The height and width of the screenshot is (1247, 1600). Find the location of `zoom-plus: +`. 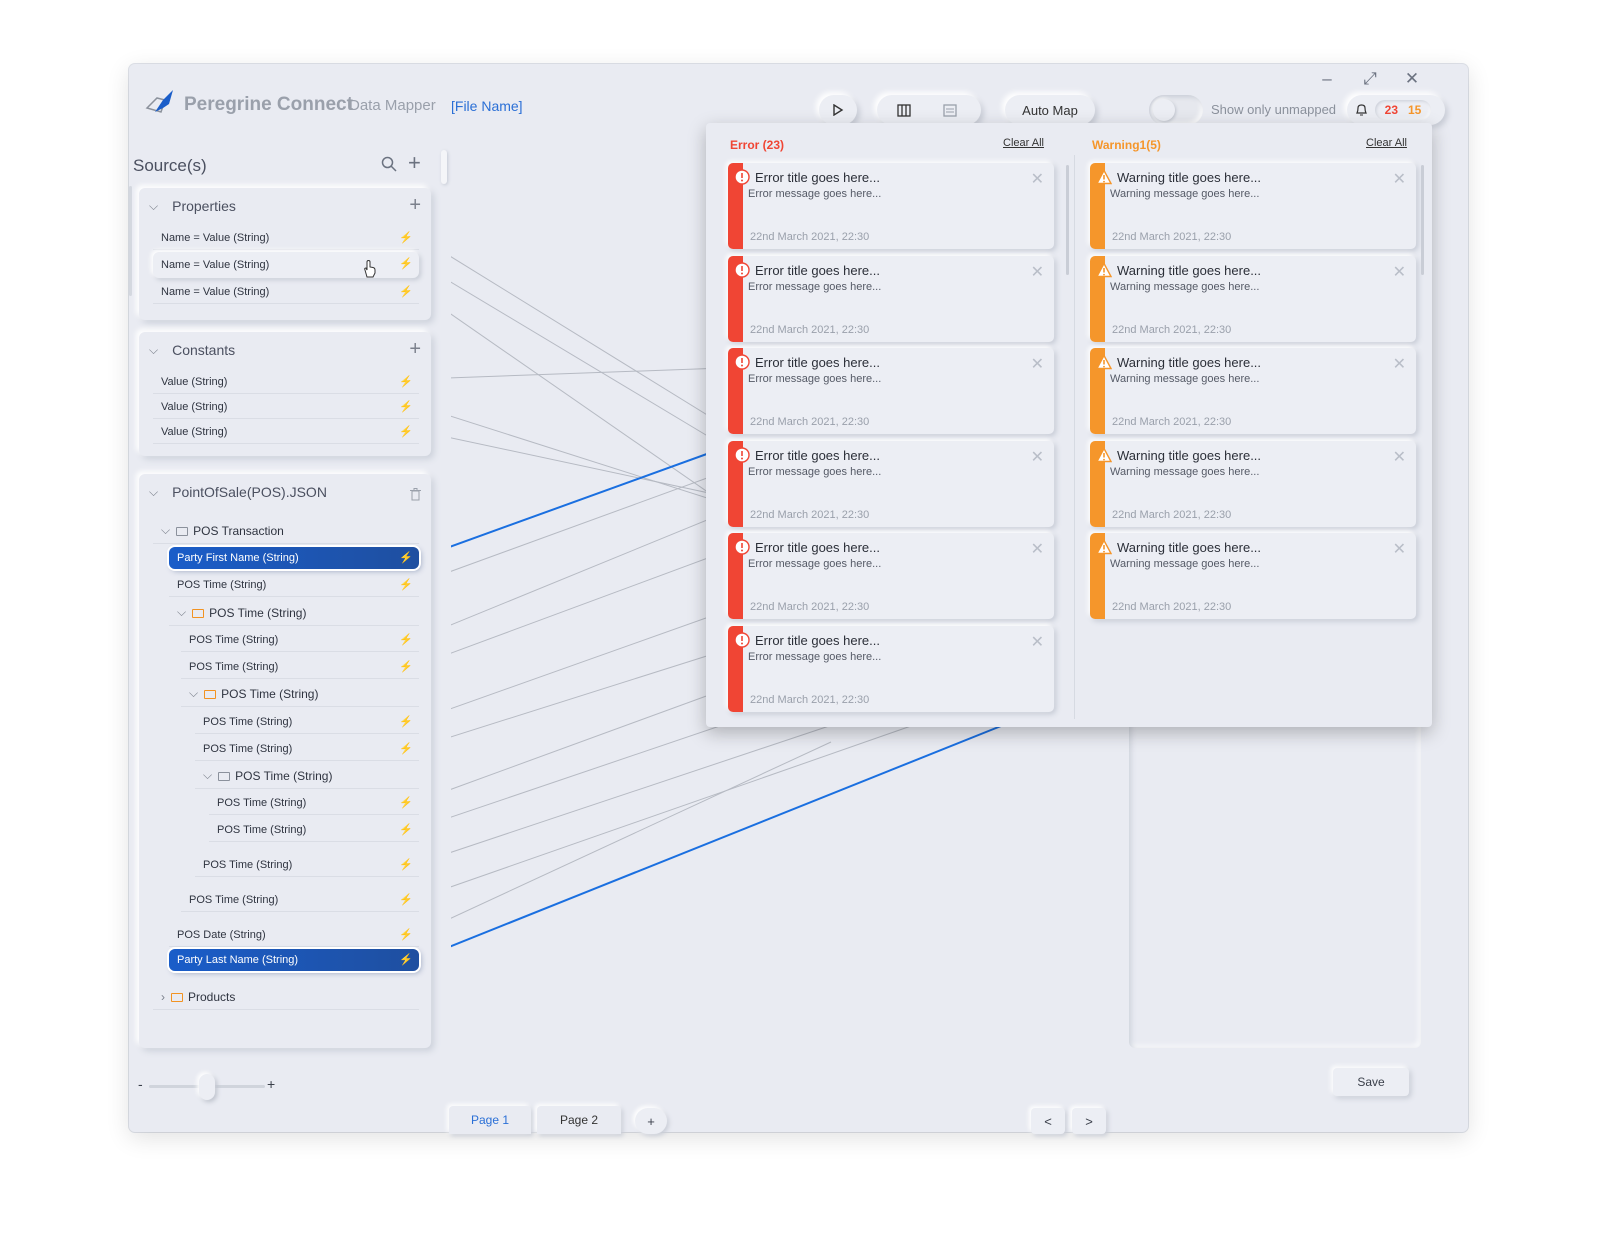

zoom-plus: + is located at coordinates (271, 1084).